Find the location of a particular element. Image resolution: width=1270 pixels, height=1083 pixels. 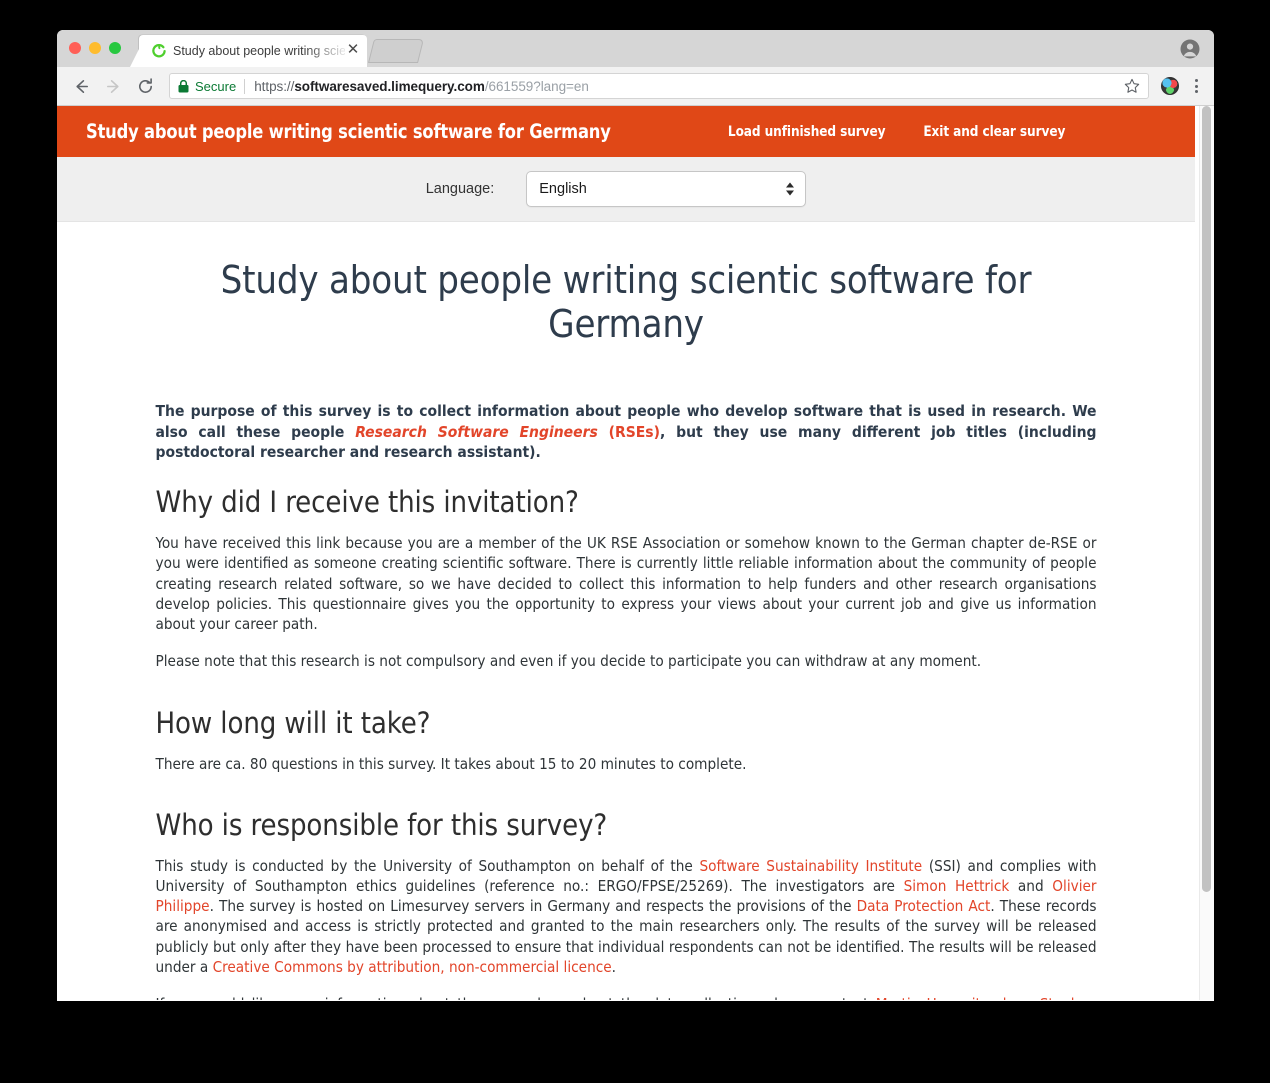

omnibox-divider is located at coordinates (245, 86).